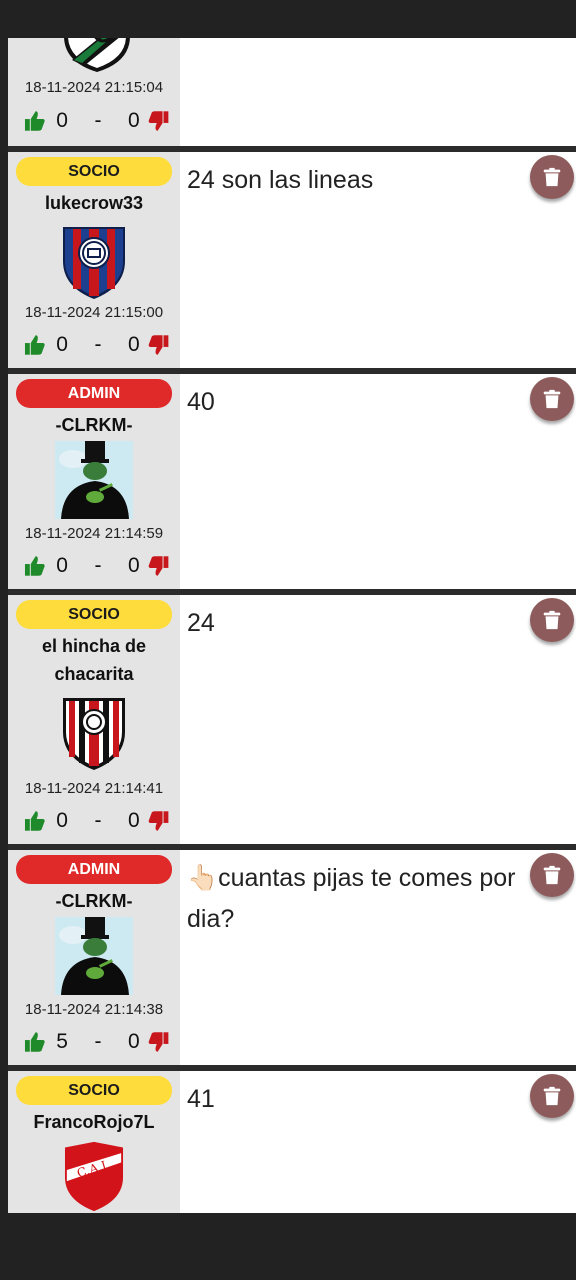  Describe the element at coordinates (94, 788) in the screenshot. I see `comment-date: 18-11-2024 21:14:41` at that location.